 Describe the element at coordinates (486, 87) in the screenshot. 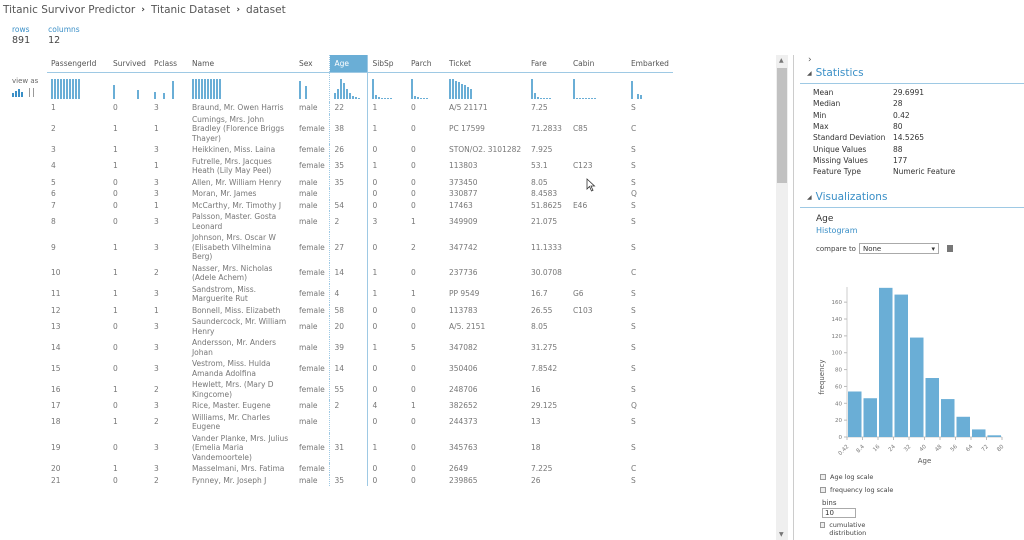

I see `sparkline-ticket` at that location.